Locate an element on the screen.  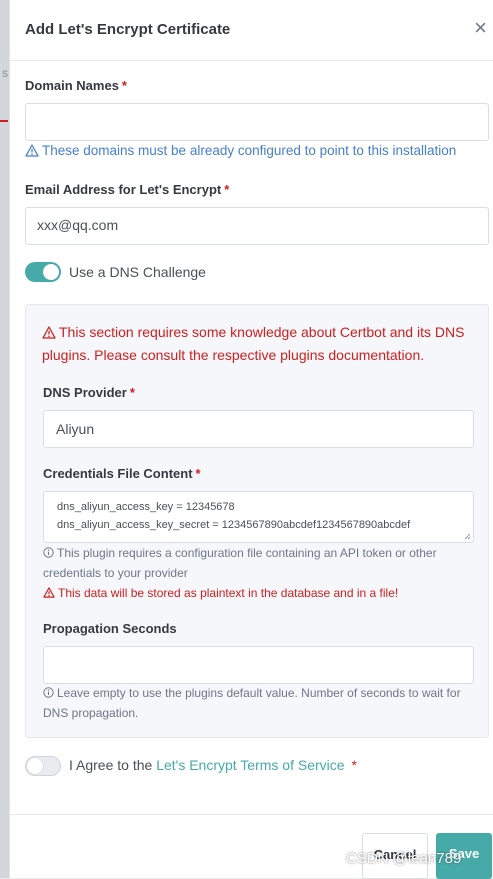
terms-of-service-link: Let's Encrypt Terms of Service is located at coordinates (250, 765).